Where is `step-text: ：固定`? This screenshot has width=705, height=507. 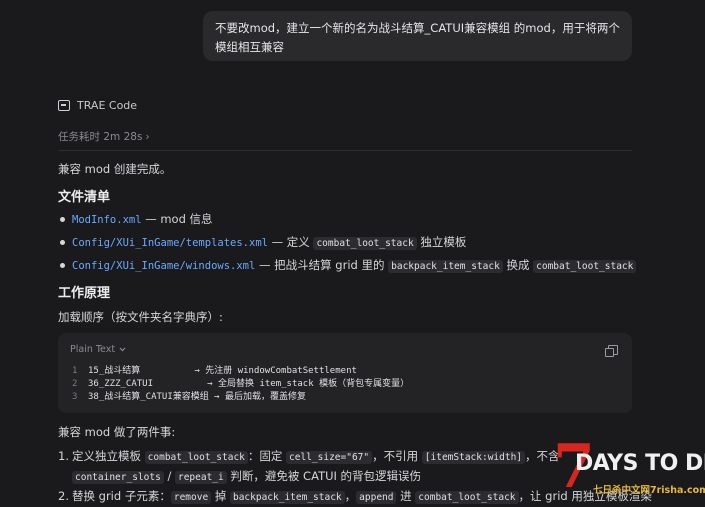 step-text: ：固定 is located at coordinates (267, 456).